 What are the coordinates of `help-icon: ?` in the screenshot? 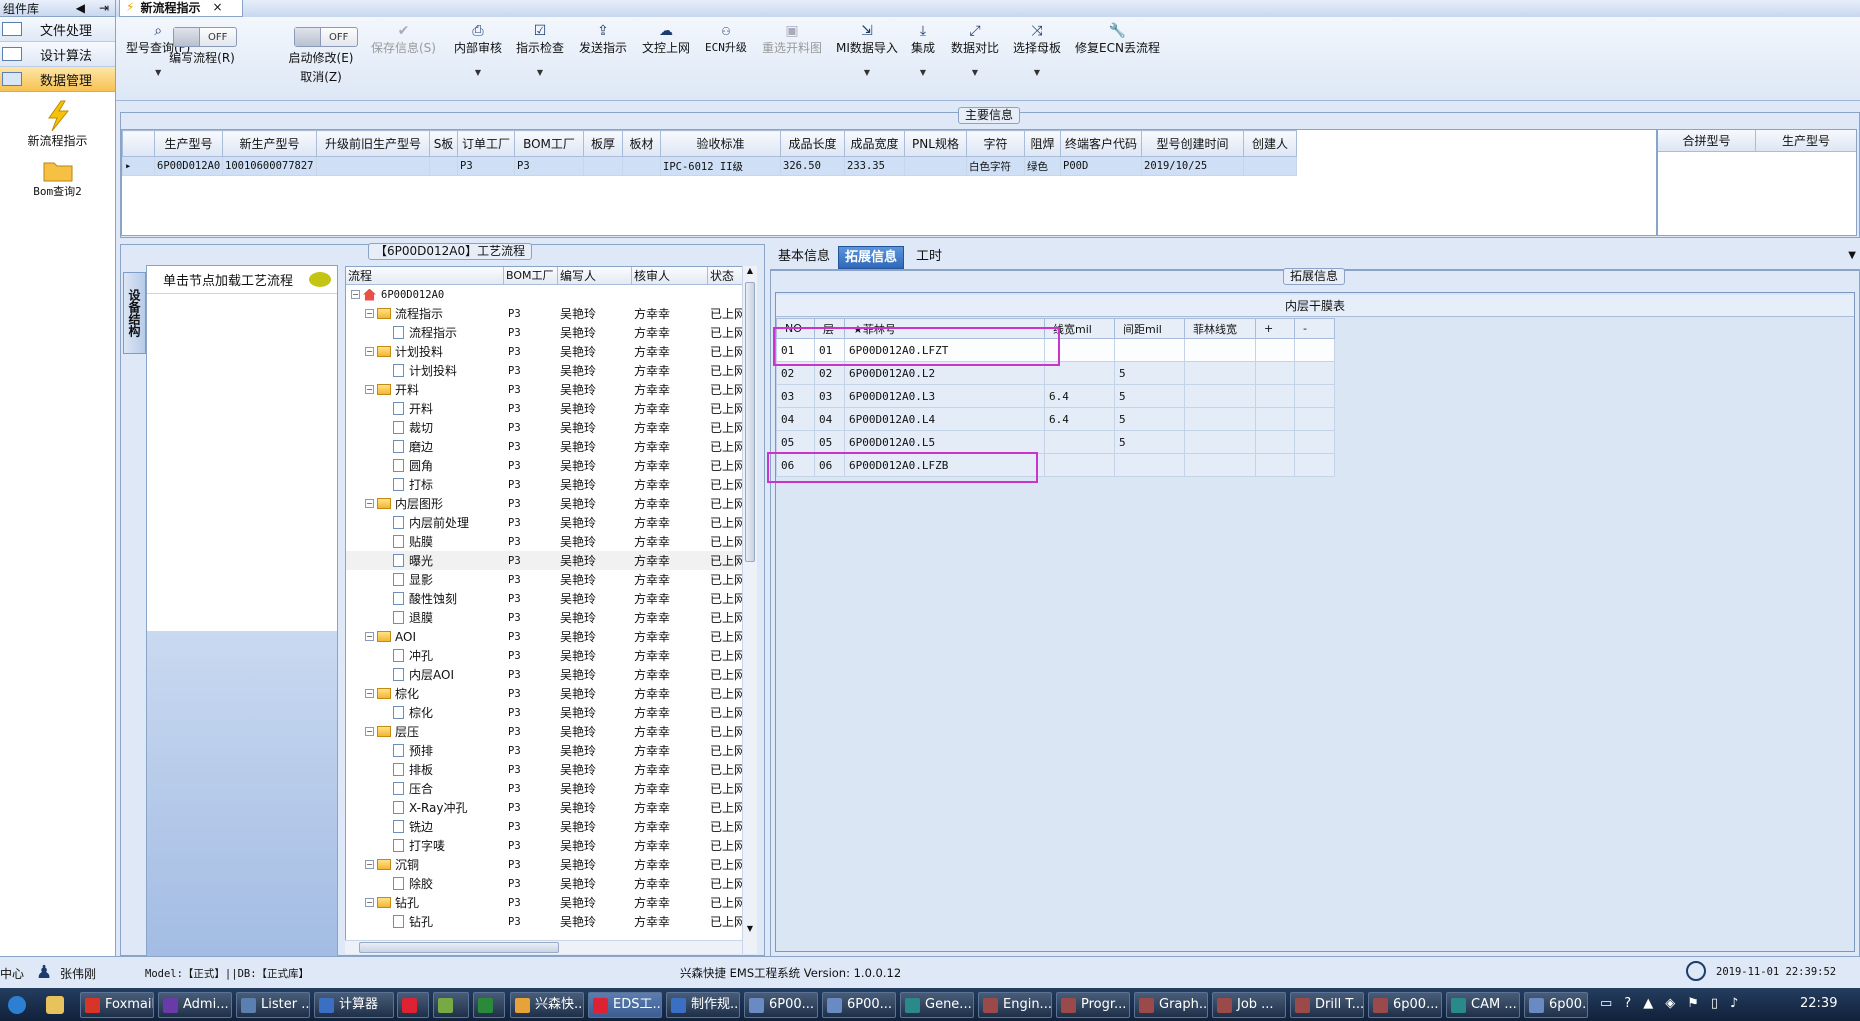 It's located at (1627, 1003).